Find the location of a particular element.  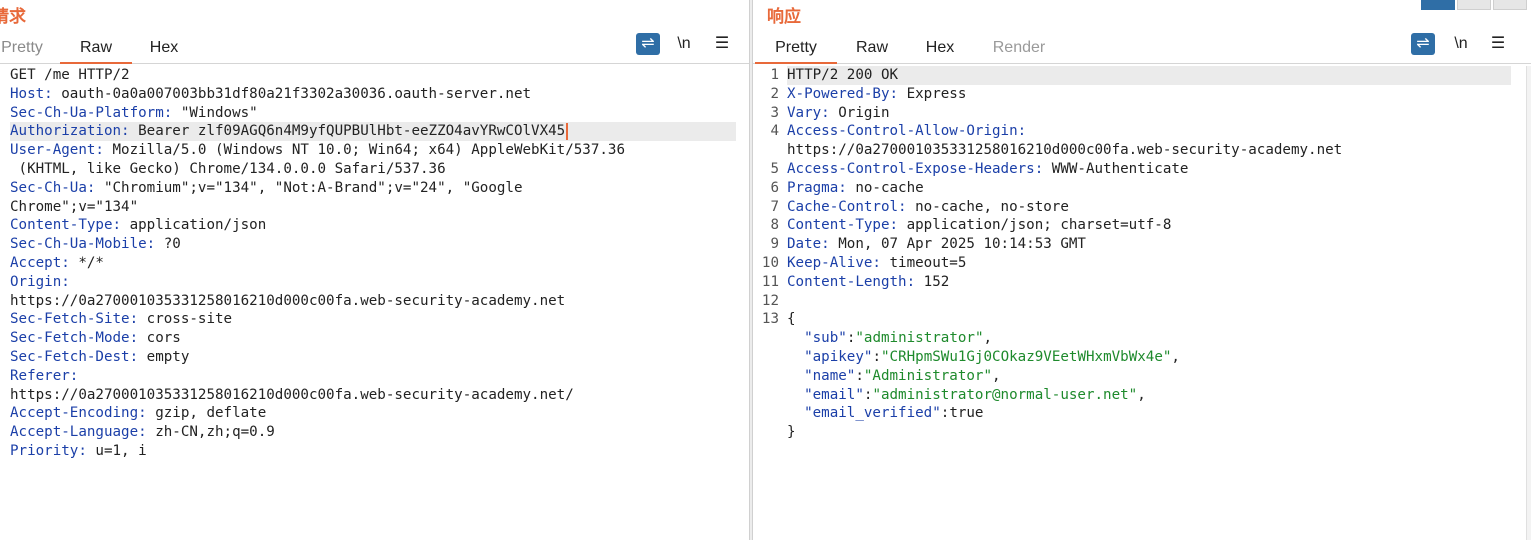

header-name: Sec-Ch-Ua-Mobile: is located at coordinates (83, 244).